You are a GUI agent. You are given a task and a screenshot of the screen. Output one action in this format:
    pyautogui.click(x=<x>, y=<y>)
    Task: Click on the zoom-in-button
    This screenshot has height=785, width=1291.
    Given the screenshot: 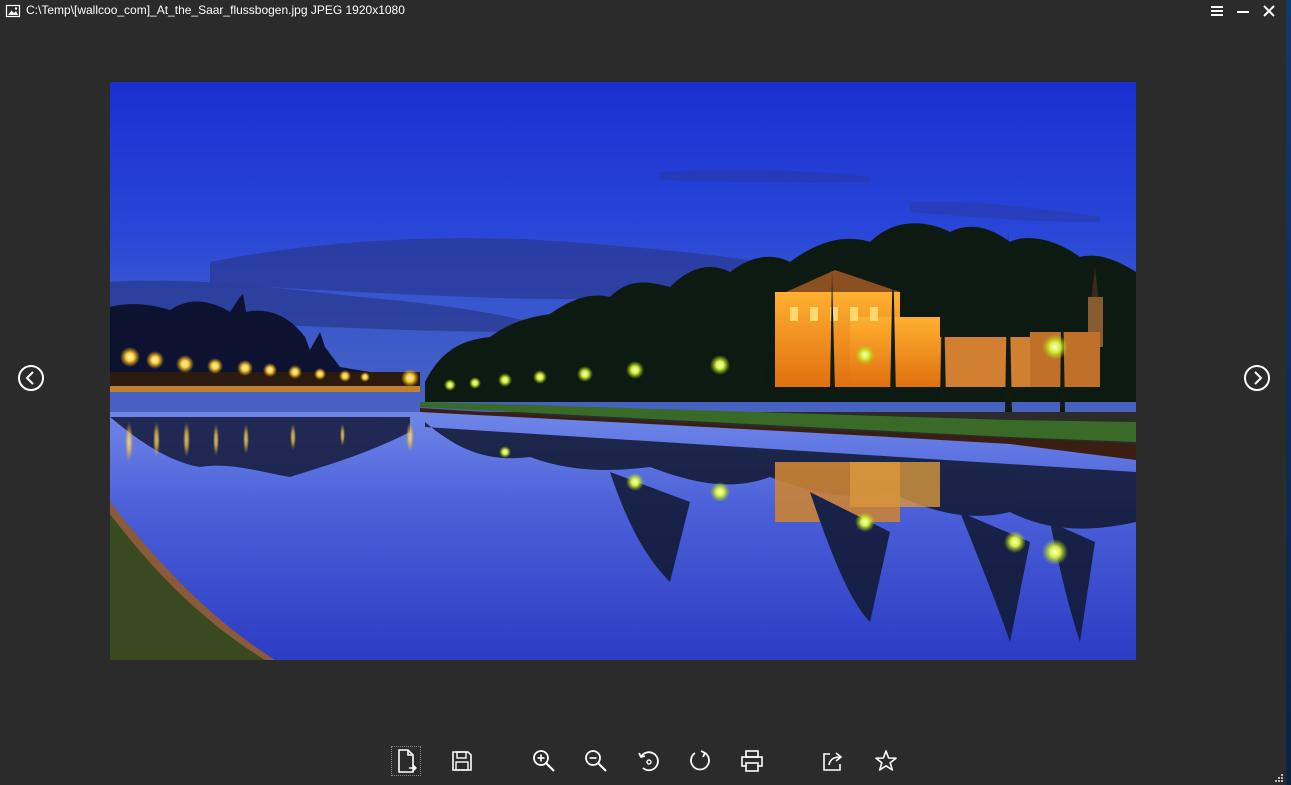 What is the action you would take?
    pyautogui.click(x=544, y=761)
    